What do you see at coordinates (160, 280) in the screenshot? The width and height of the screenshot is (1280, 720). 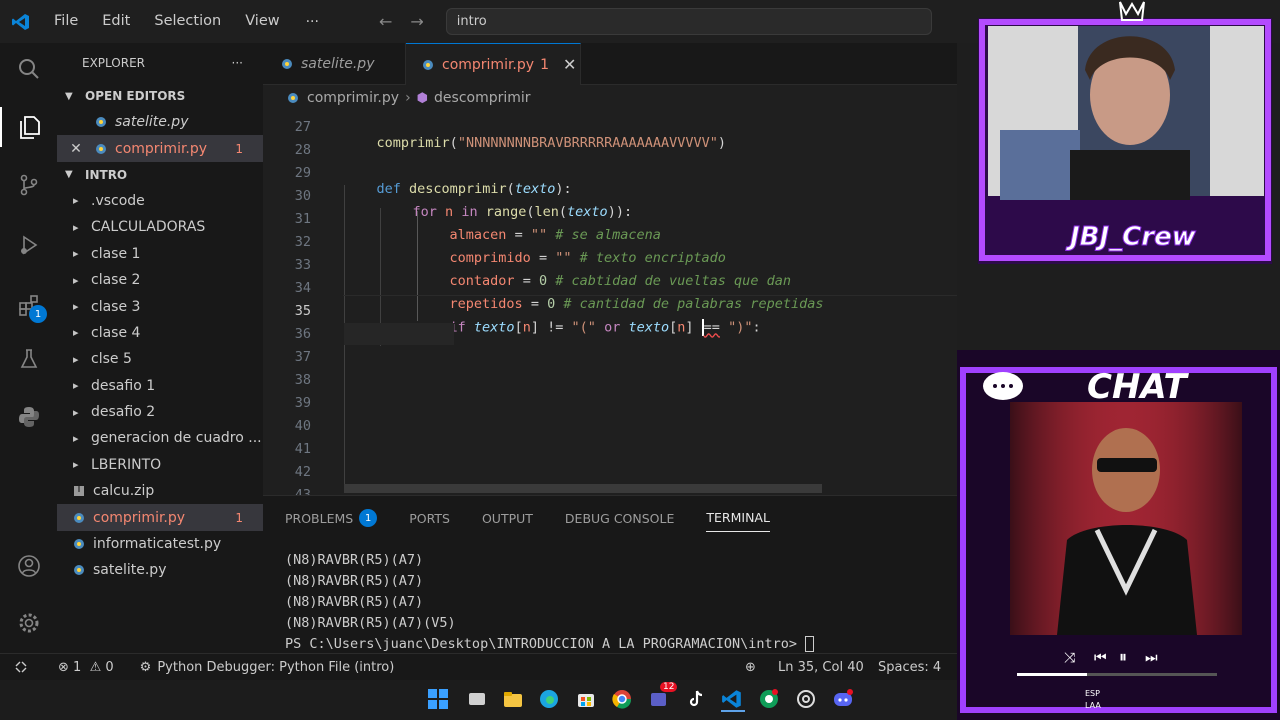 I see `folder-item: ▸ clase 2` at bounding box center [160, 280].